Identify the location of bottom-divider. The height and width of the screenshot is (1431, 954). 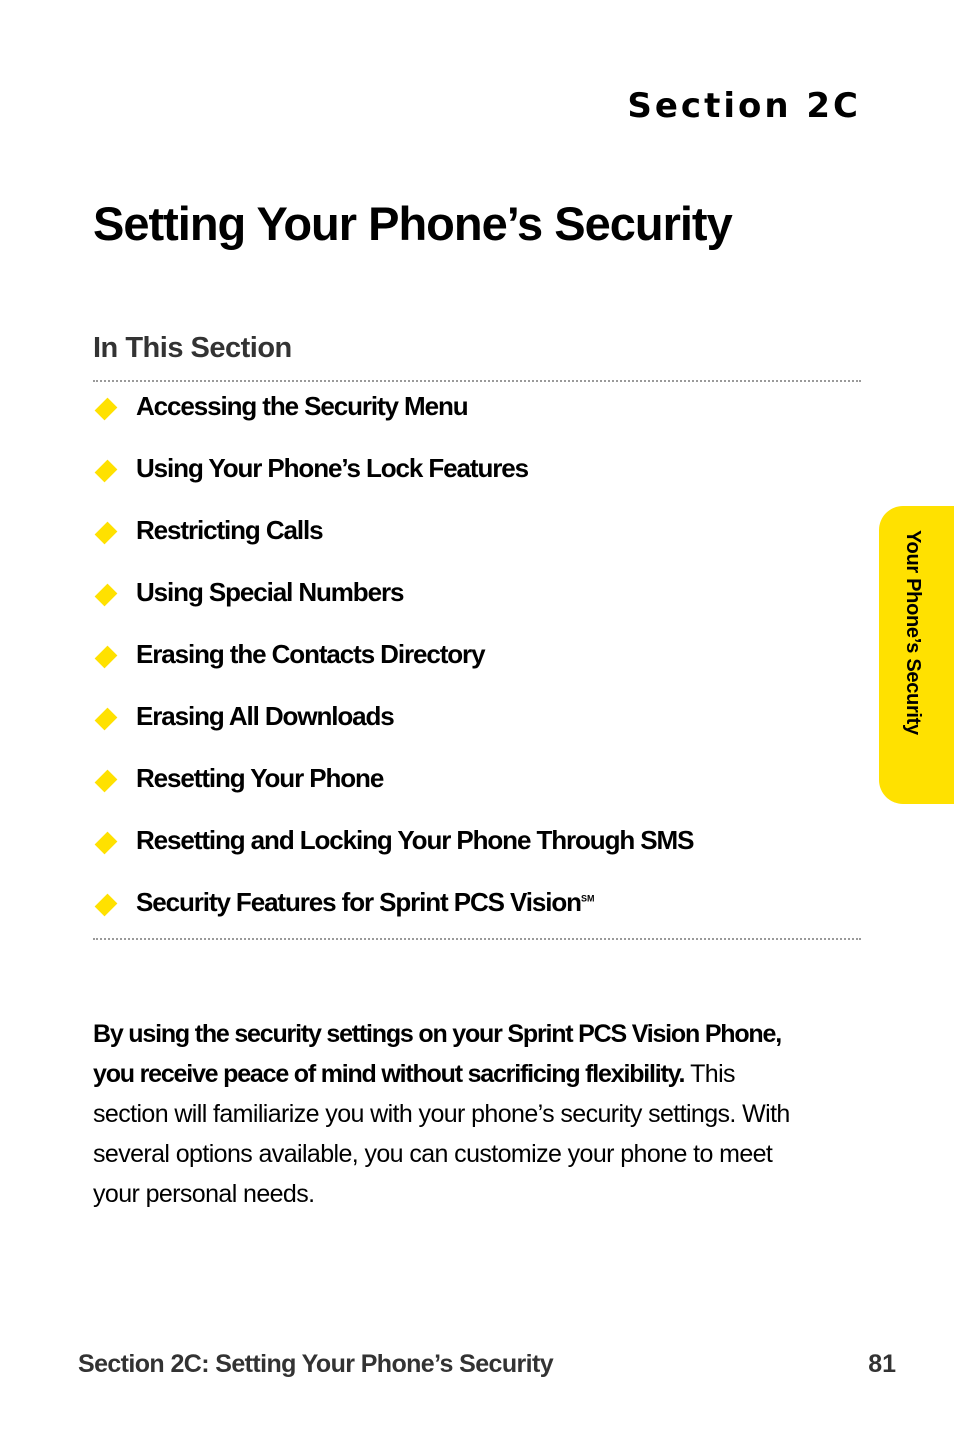
(477, 939).